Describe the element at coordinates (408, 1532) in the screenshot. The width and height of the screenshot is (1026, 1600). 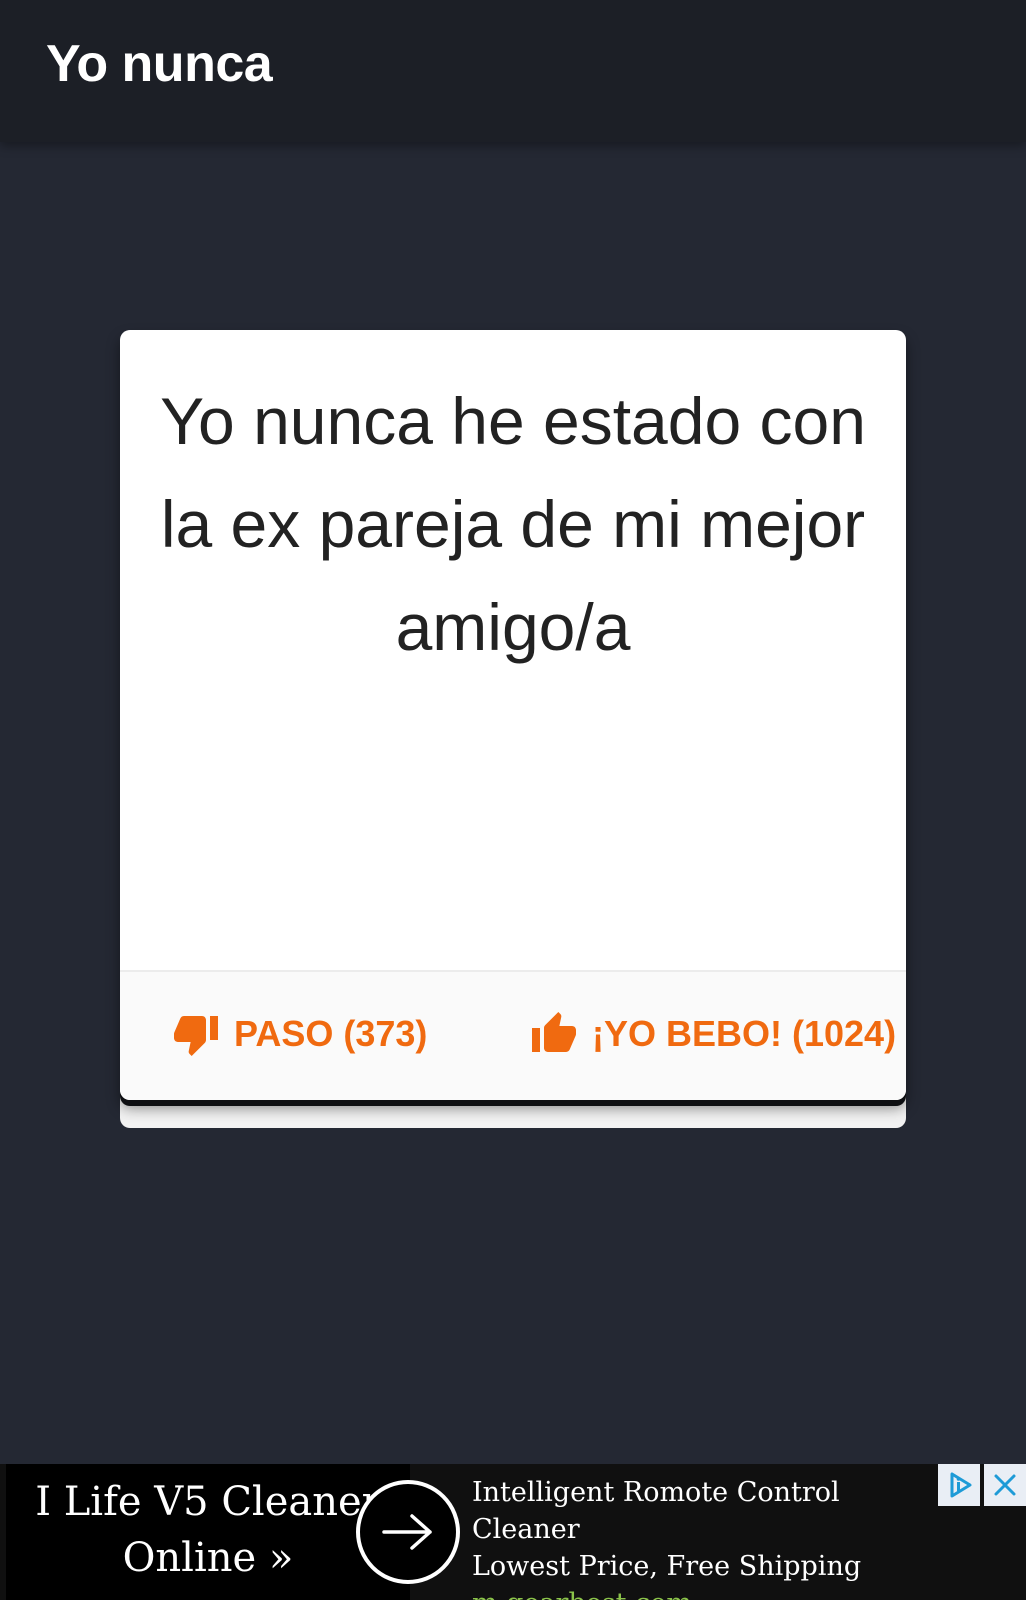
I see `arrow-right-icon` at that location.